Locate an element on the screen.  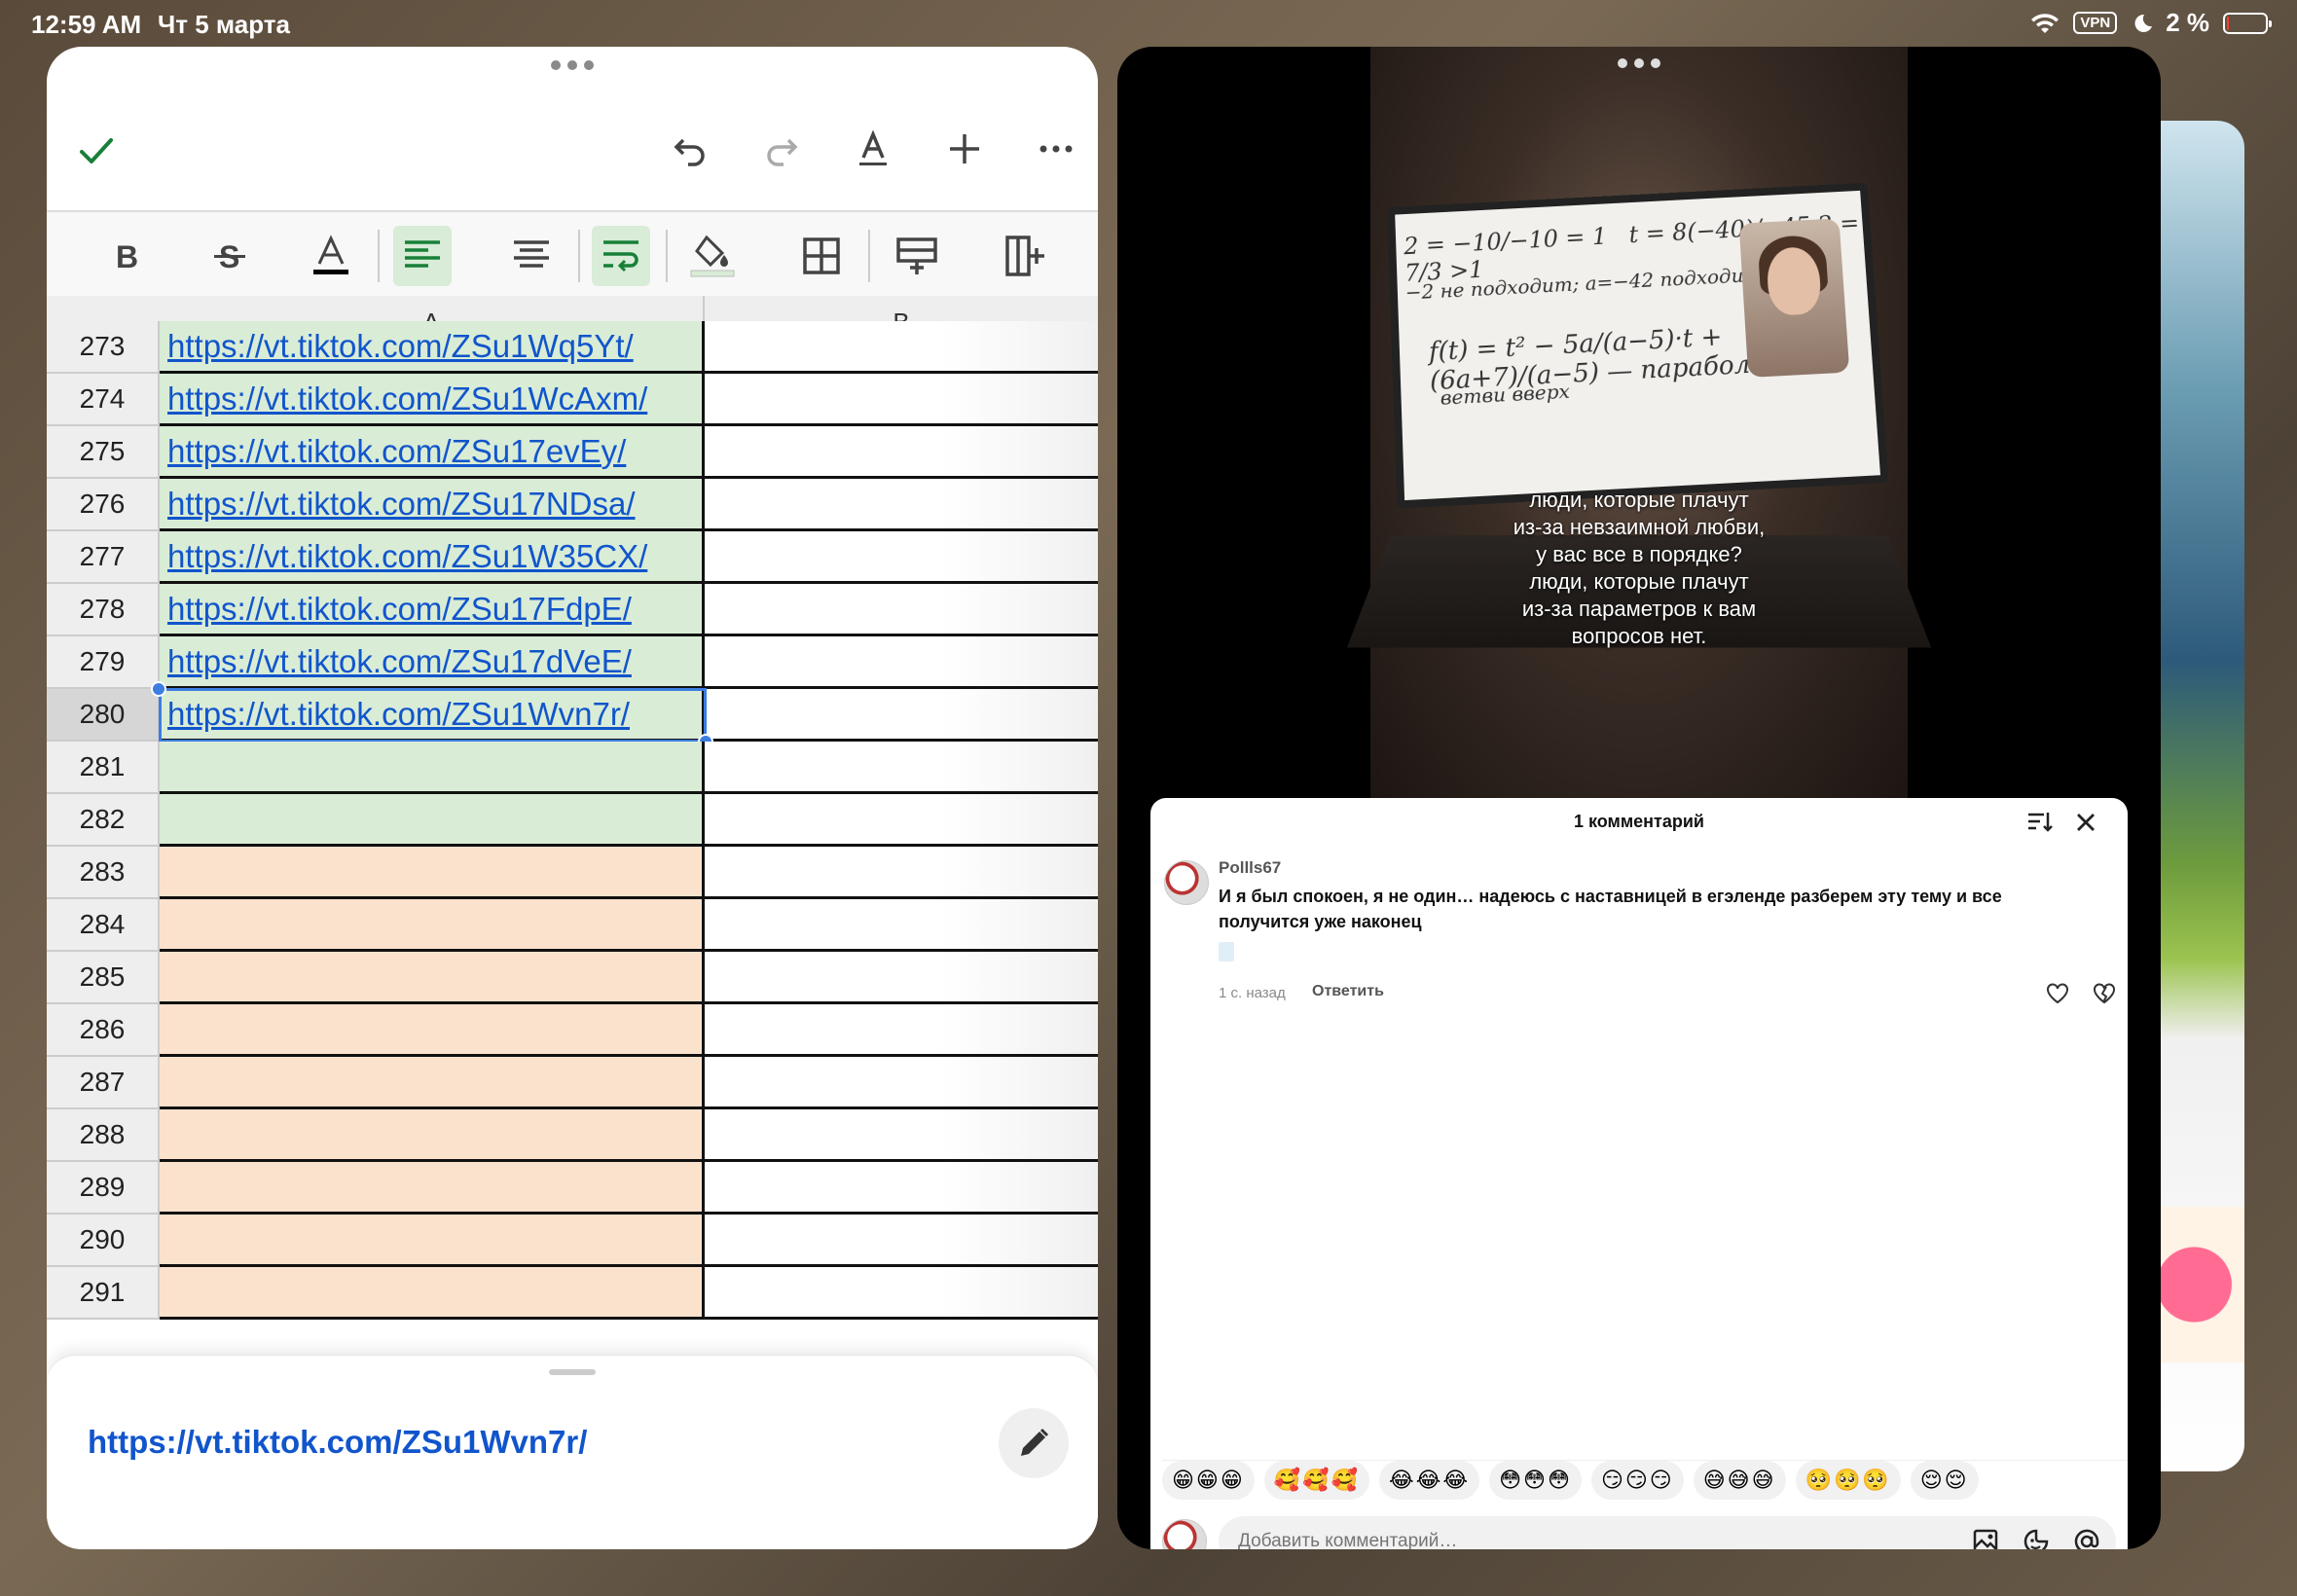
borders-icon is located at coordinates (821, 256).